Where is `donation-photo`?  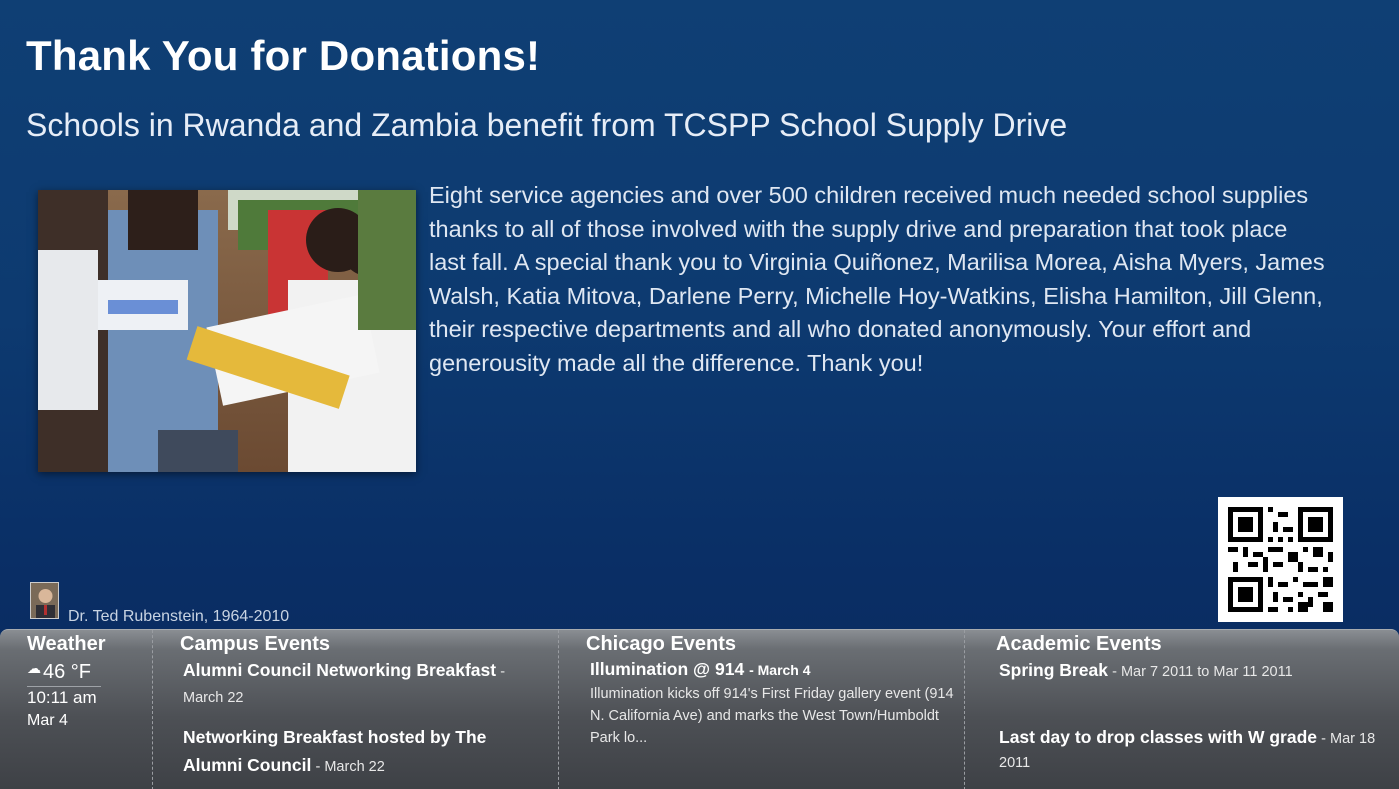 donation-photo is located at coordinates (227, 331).